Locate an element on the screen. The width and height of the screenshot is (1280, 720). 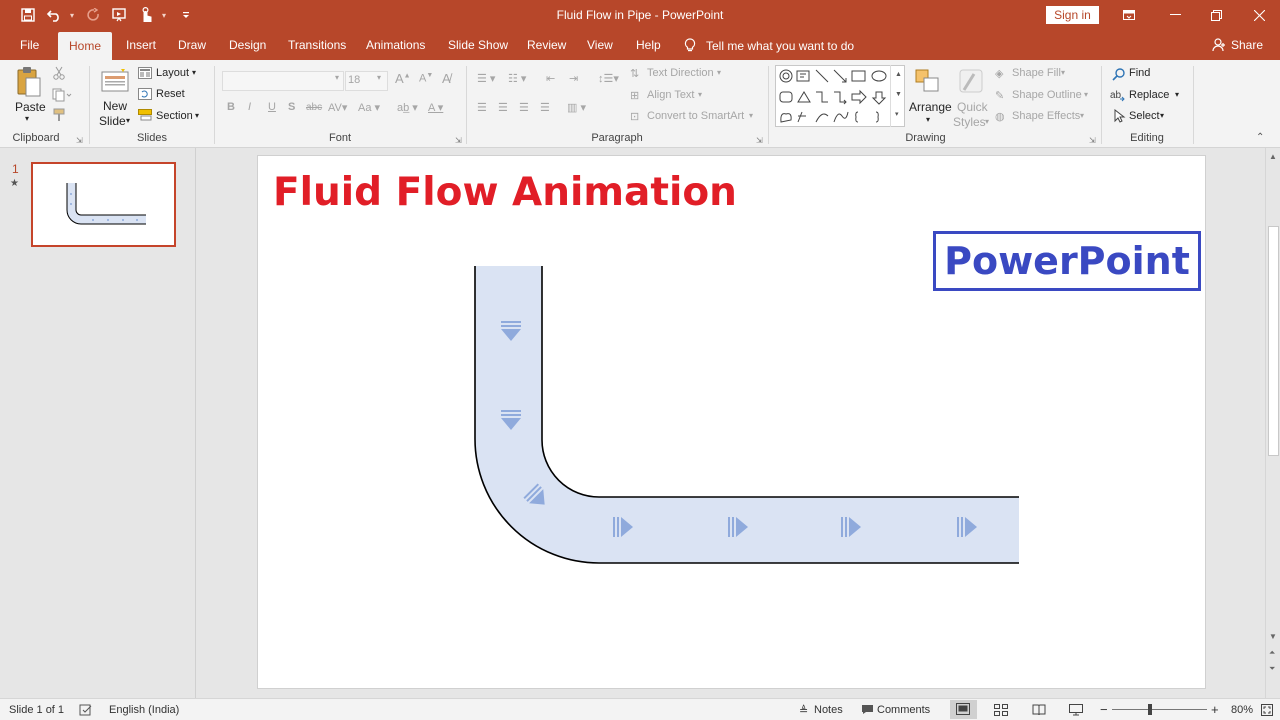
bullets-icon: ☰ ▾ is located at coordinates (486, 78).